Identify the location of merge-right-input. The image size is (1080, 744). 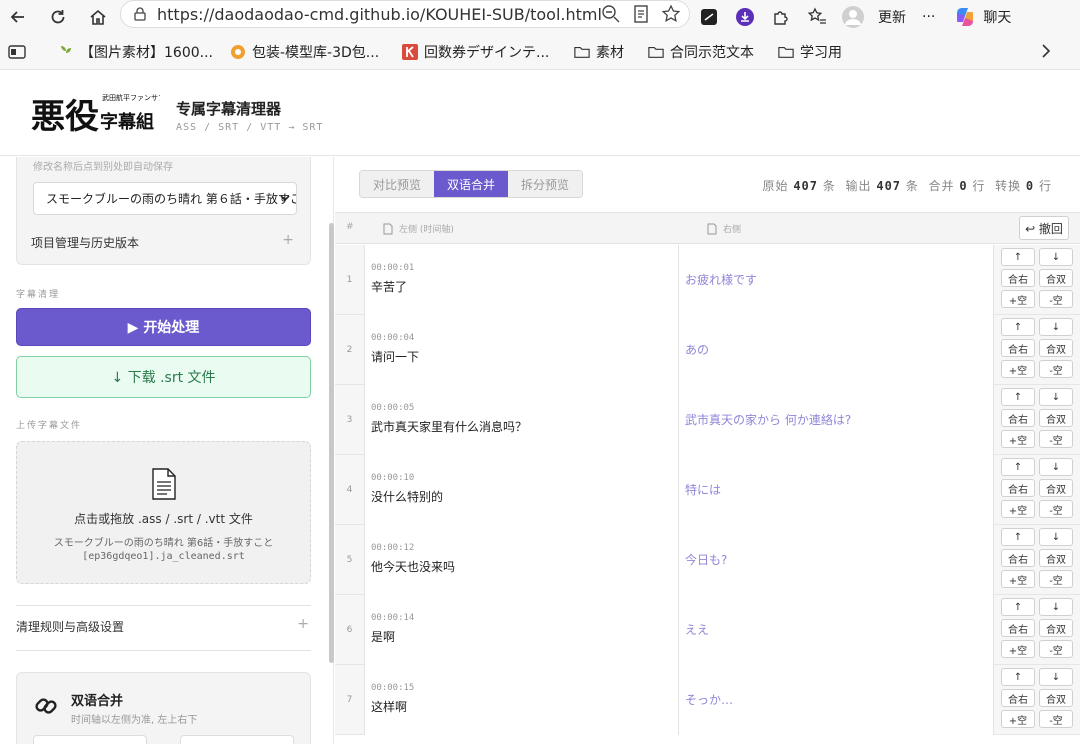
(237, 739).